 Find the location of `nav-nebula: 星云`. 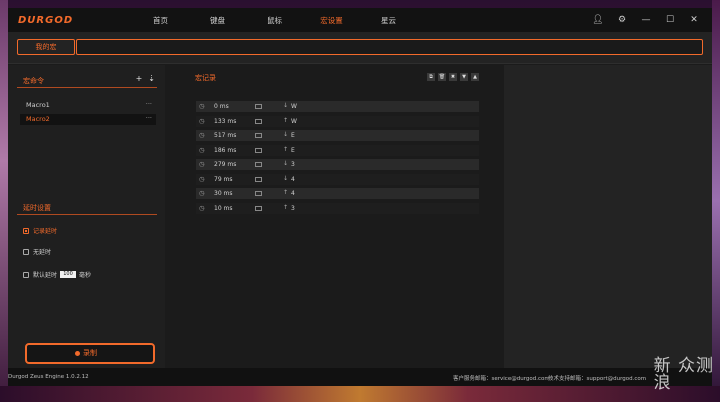

nav-nebula: 星云 is located at coordinates (388, 20).